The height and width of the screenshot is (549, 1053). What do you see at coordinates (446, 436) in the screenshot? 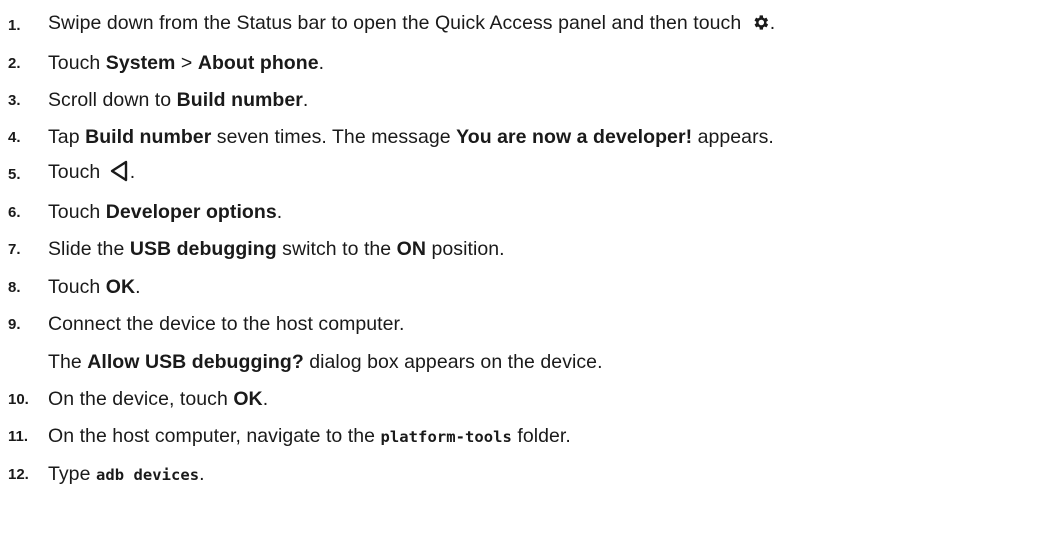
I see `code-folder-name: platform-tools` at bounding box center [446, 436].